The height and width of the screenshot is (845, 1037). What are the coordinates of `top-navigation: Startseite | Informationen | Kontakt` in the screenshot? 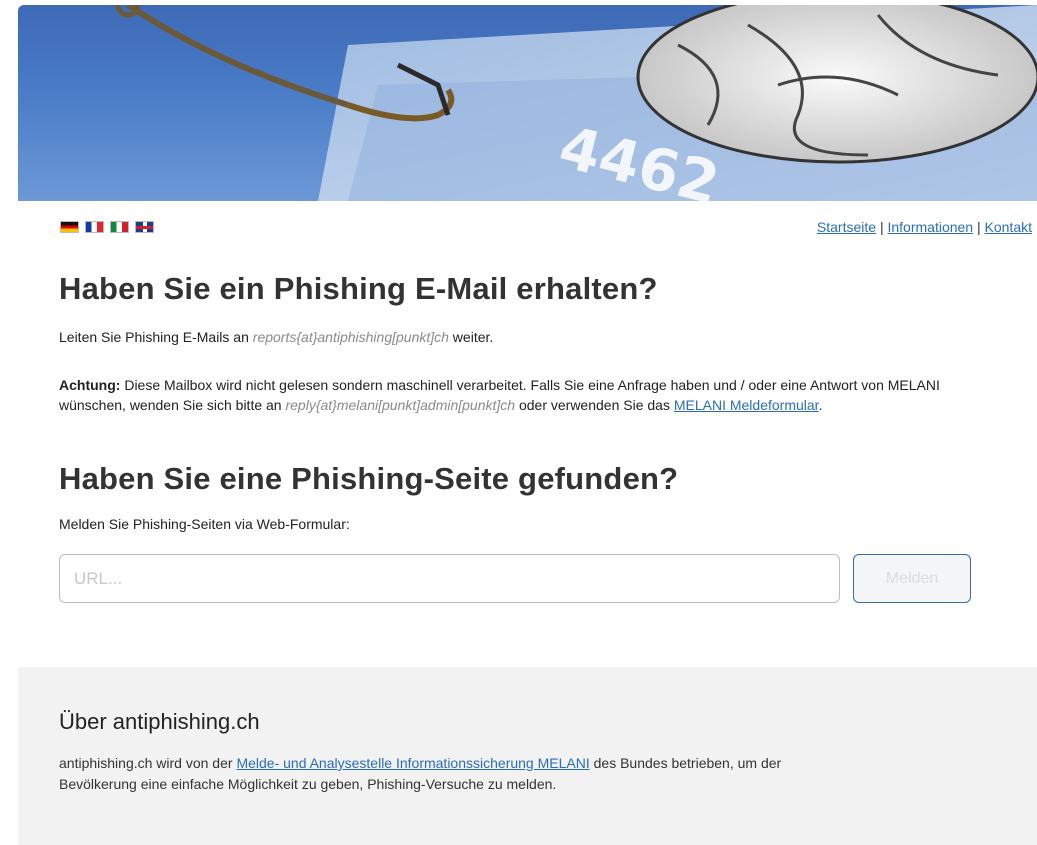 It's located at (924, 227).